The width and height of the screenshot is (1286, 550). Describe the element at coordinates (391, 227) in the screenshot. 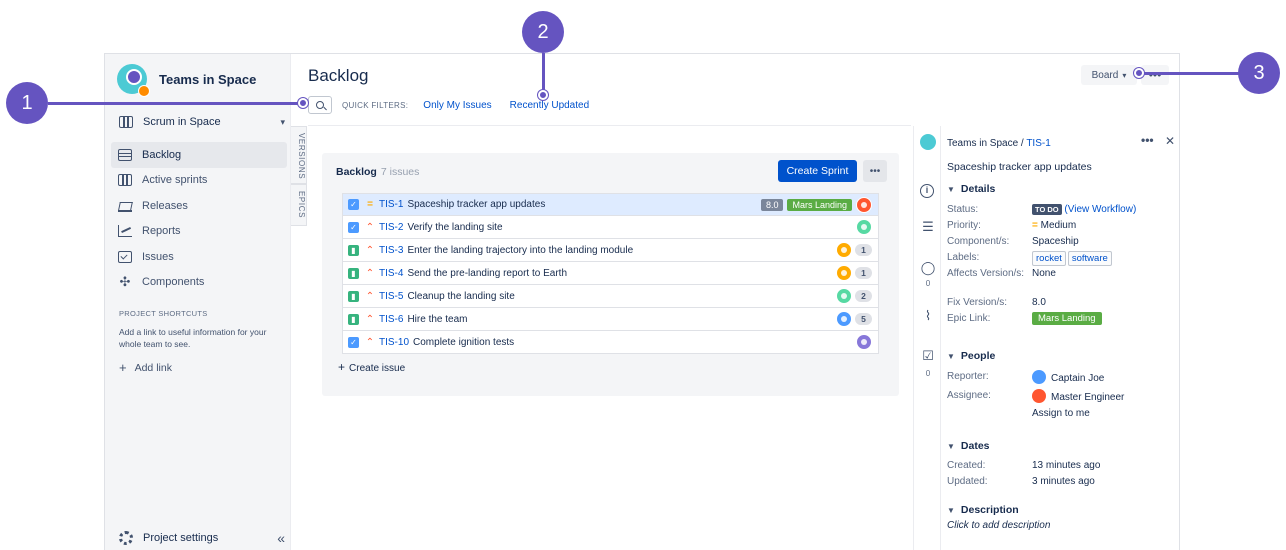

I see `issue-key: TIS-2` at that location.